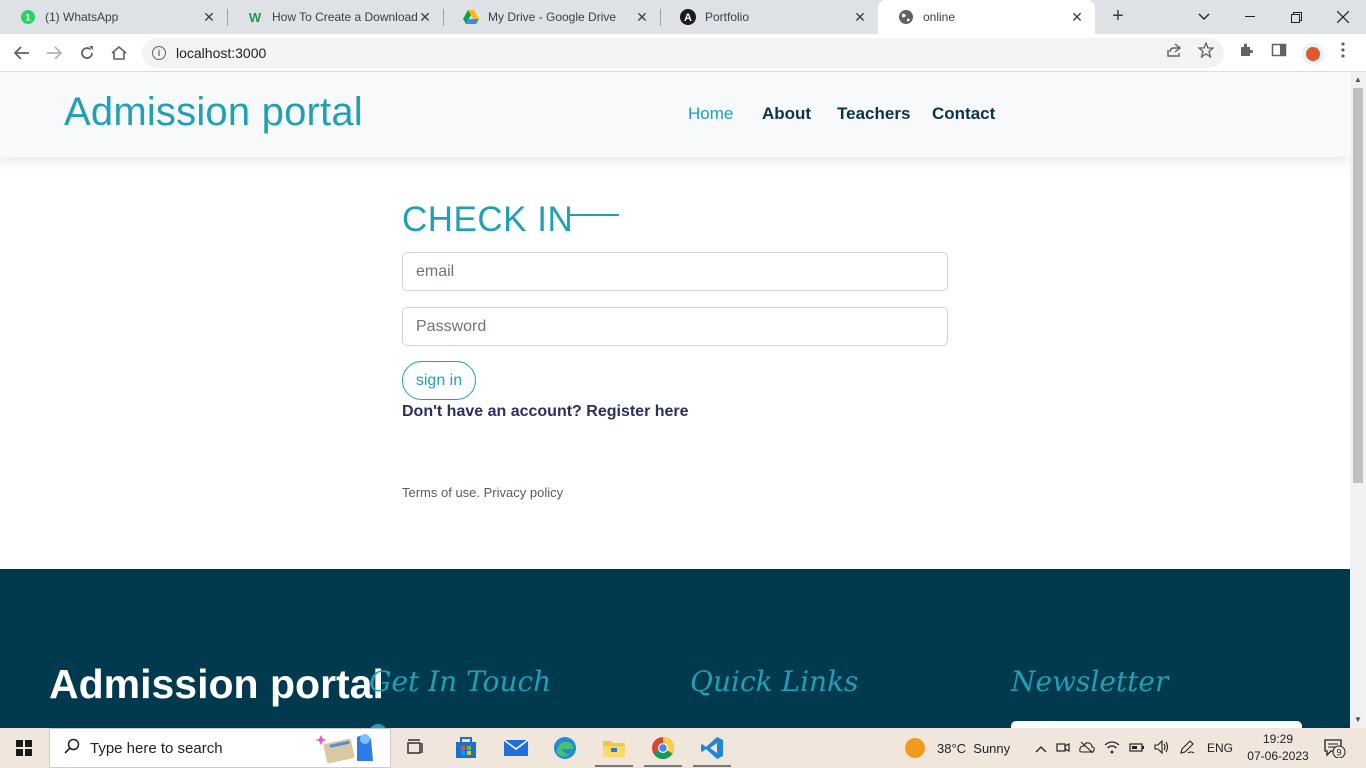  What do you see at coordinates (1335, 748) in the screenshot?
I see `notification-center-icon: 9` at bounding box center [1335, 748].